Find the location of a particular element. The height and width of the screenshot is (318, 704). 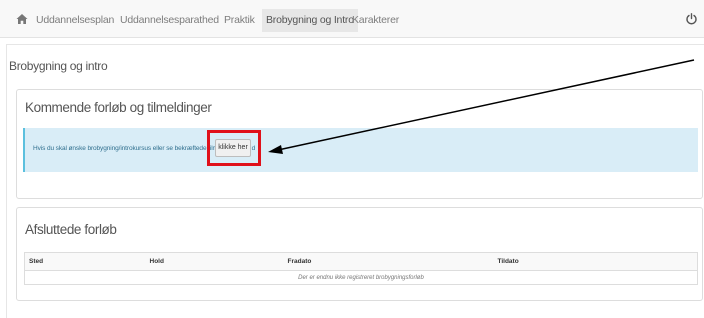

nav-item-karakterer: Karakterer is located at coordinates (375, 20).